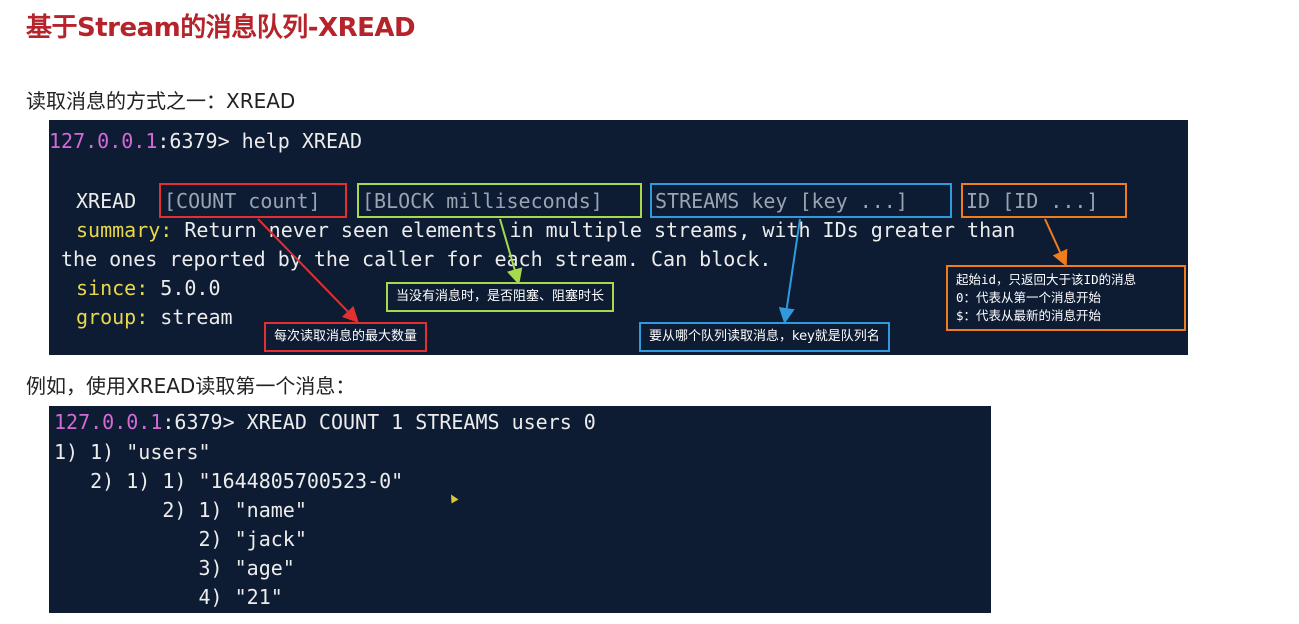 This screenshot has height=624, width=1299. What do you see at coordinates (1029, 315) in the screenshot?
I see `id-annotation-line-3: $：代表从最新的消息开始` at bounding box center [1029, 315].